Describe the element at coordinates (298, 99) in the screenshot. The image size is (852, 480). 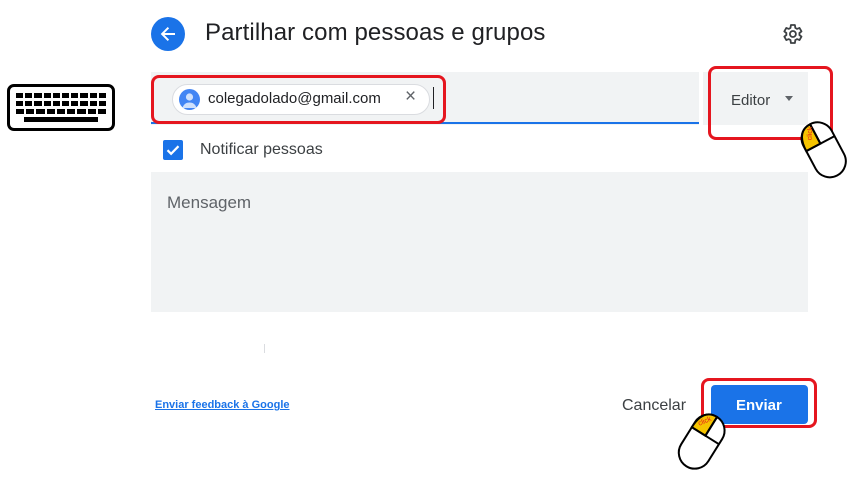
I see `highlight-box-recipients` at that location.